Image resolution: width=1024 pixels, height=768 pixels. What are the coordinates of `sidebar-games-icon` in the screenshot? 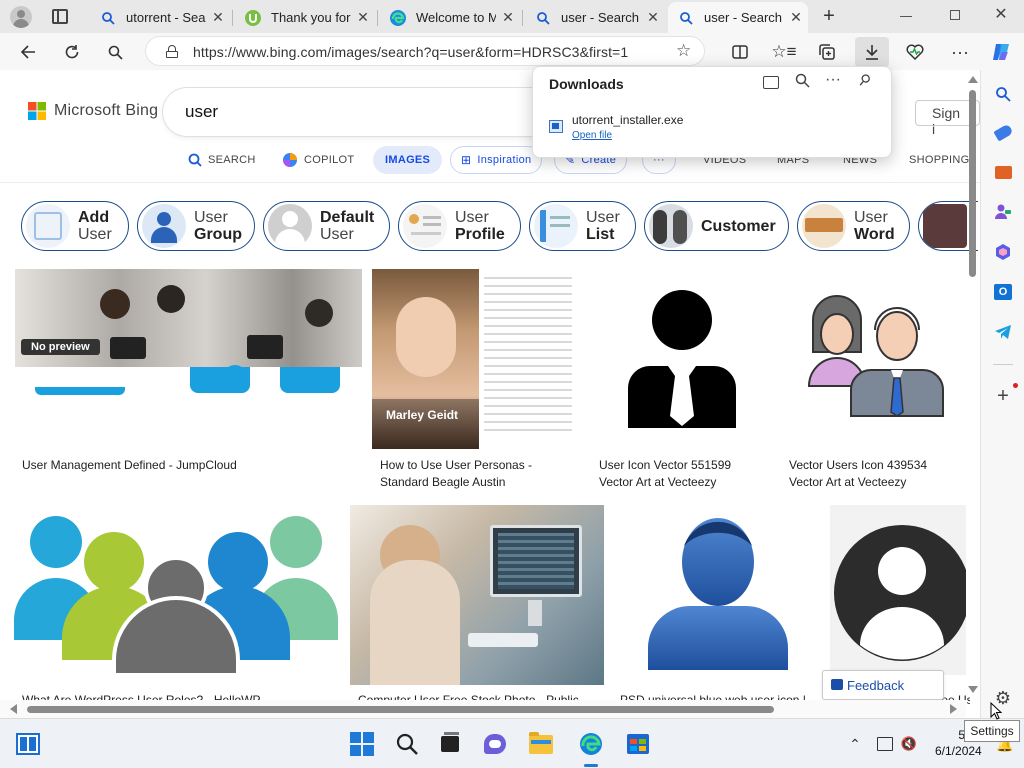 It's located at (1003, 212).